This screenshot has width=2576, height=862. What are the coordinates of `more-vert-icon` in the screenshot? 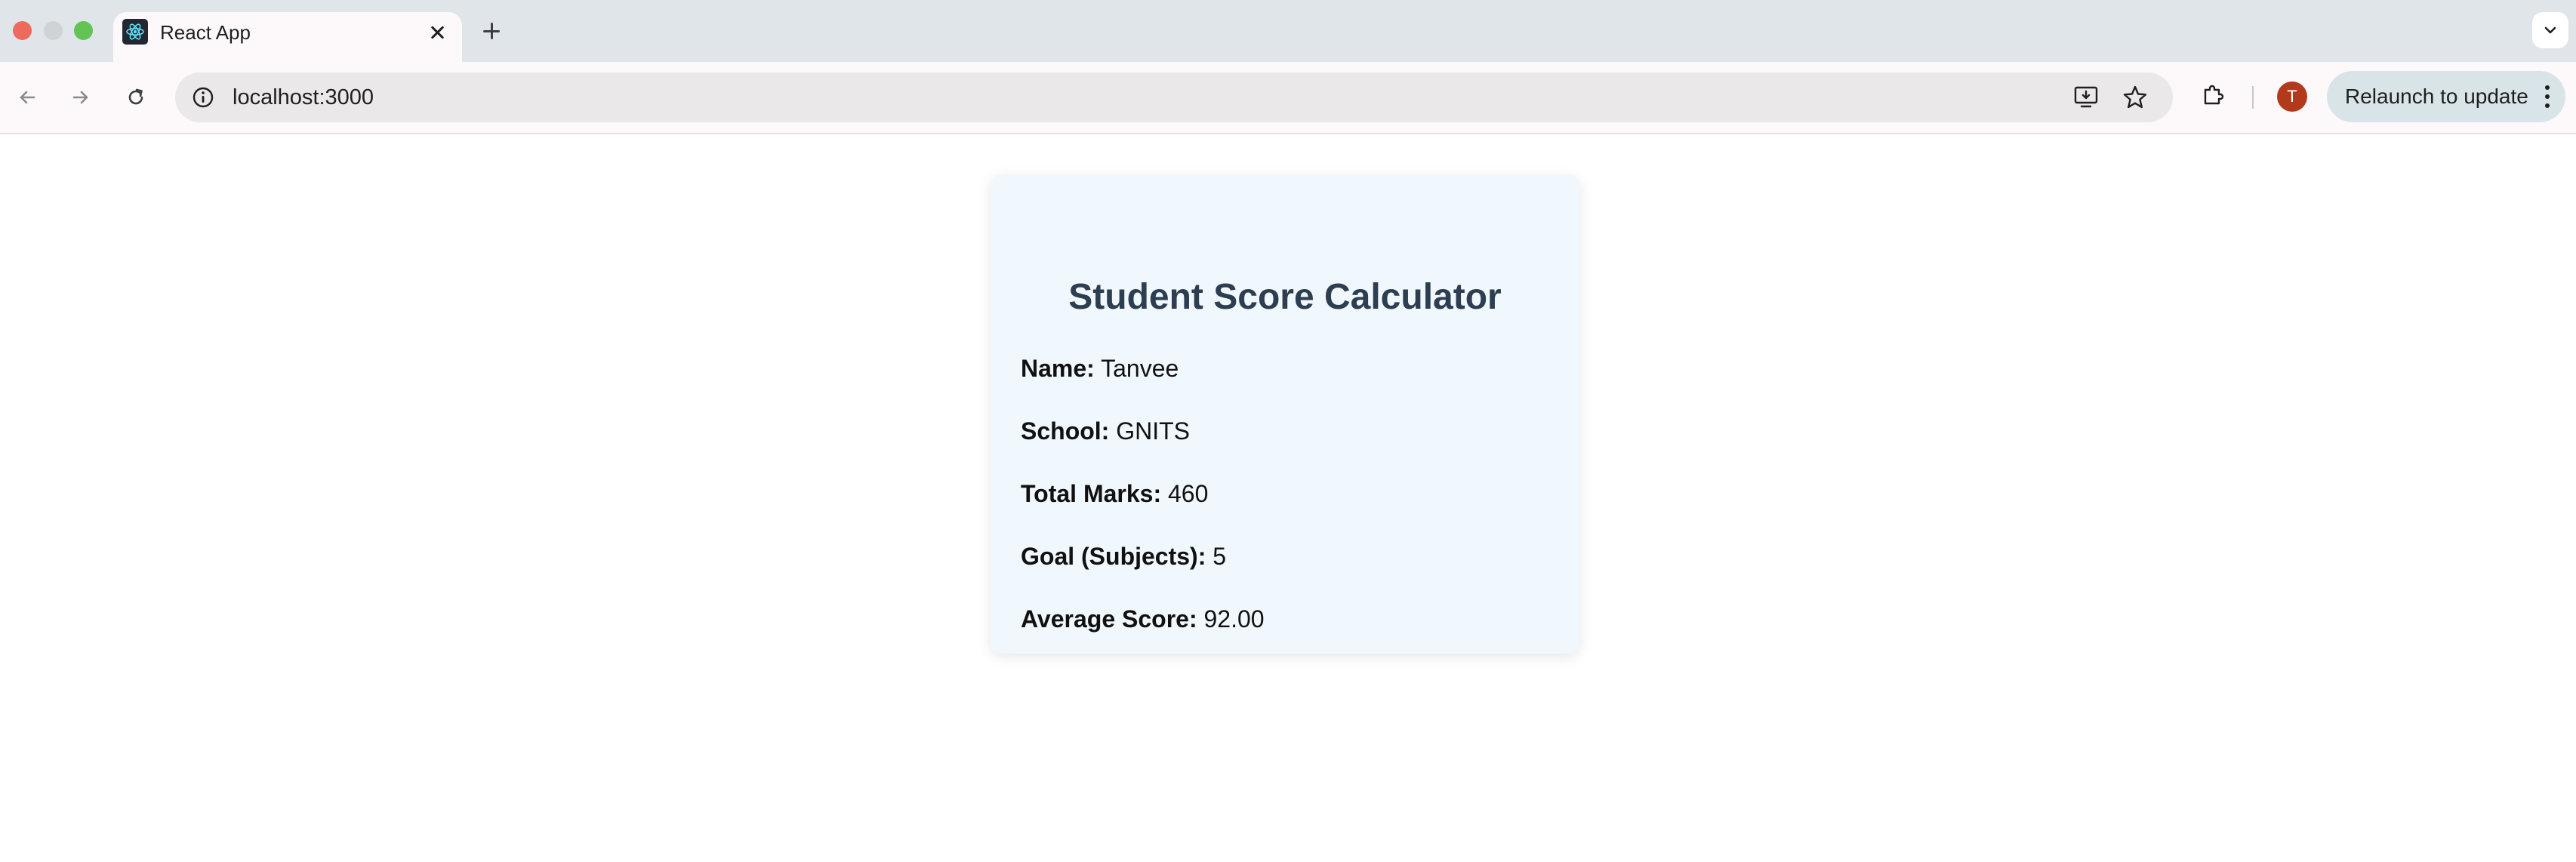 It's located at (2547, 96).